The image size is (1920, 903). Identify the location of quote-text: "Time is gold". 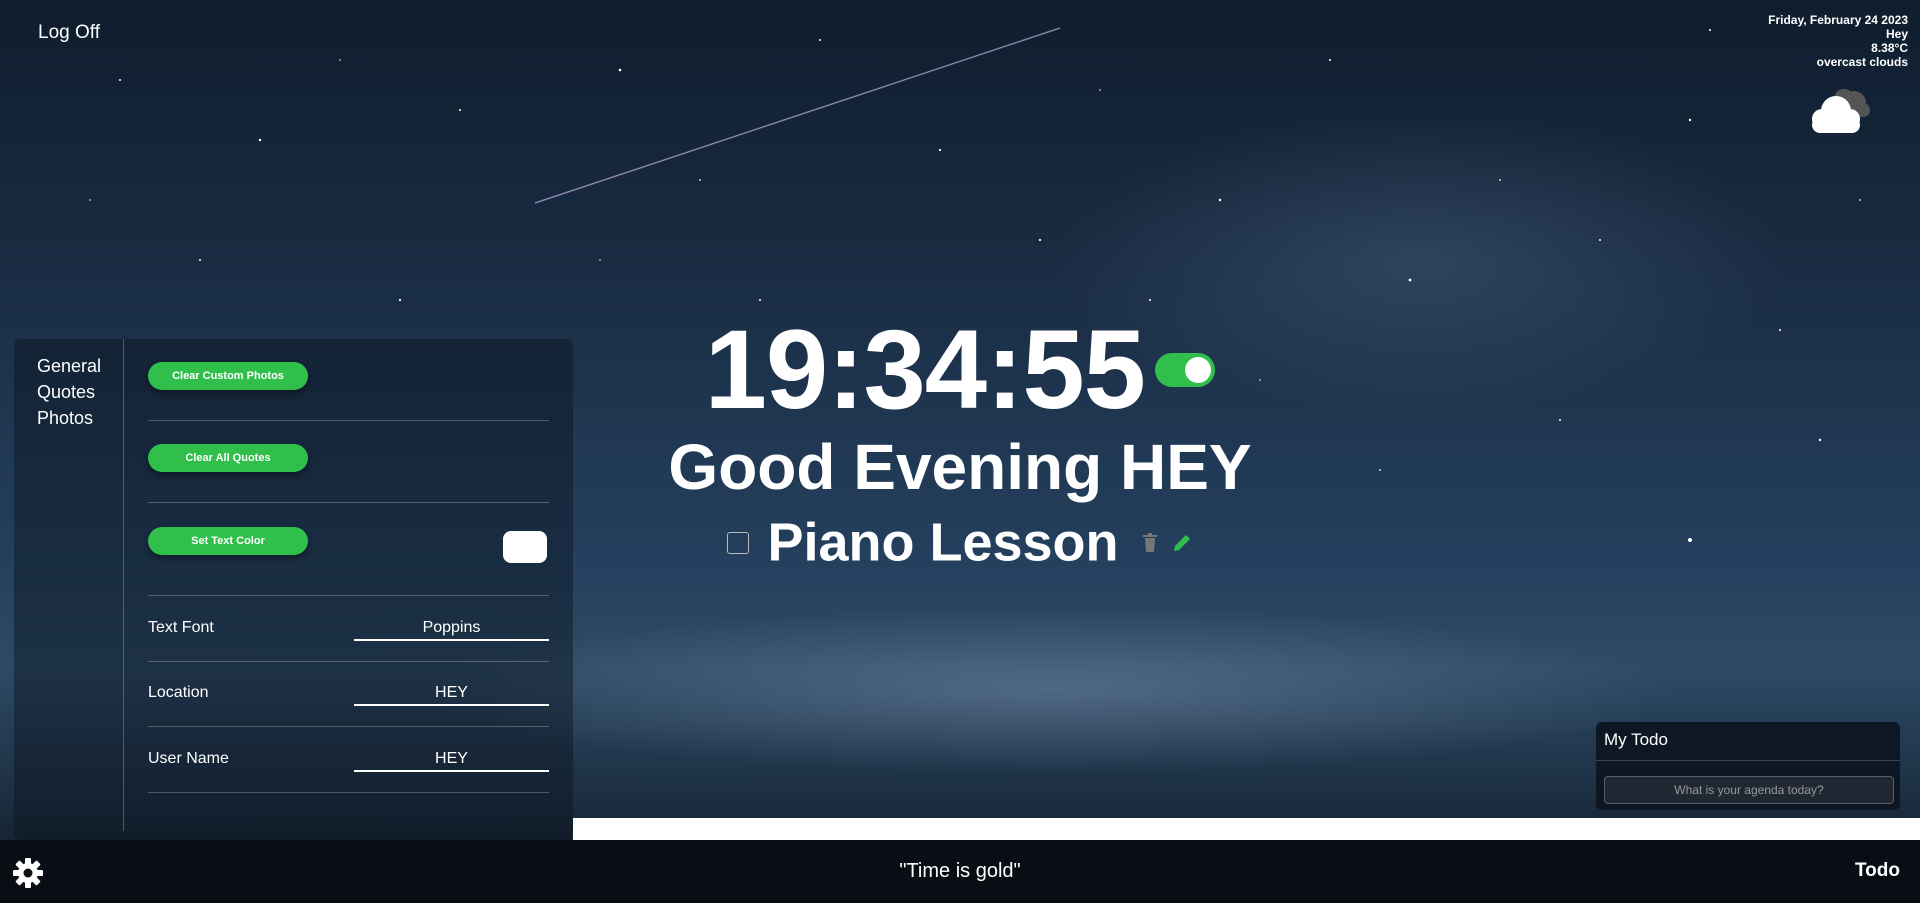
(960, 871).